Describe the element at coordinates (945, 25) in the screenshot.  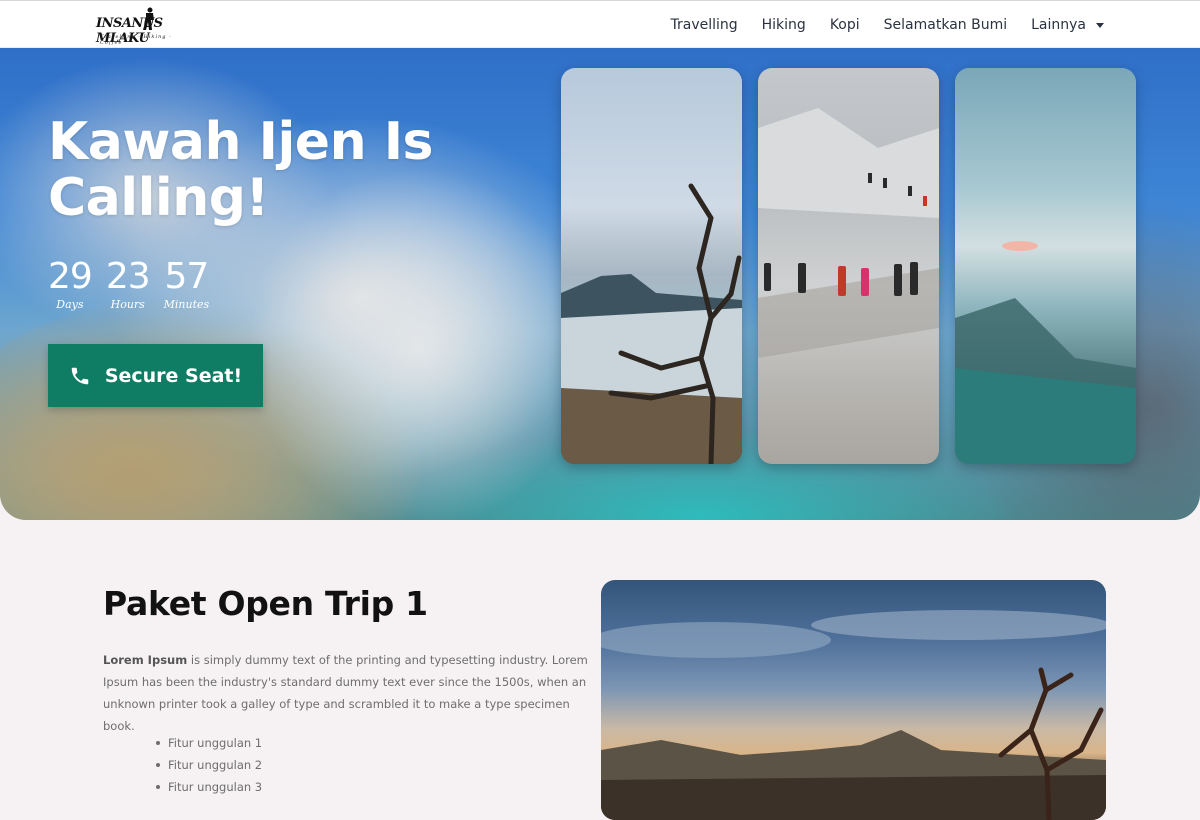
I see `nav-item-selamatkan-bumi: Selamatkan Bumi` at that location.